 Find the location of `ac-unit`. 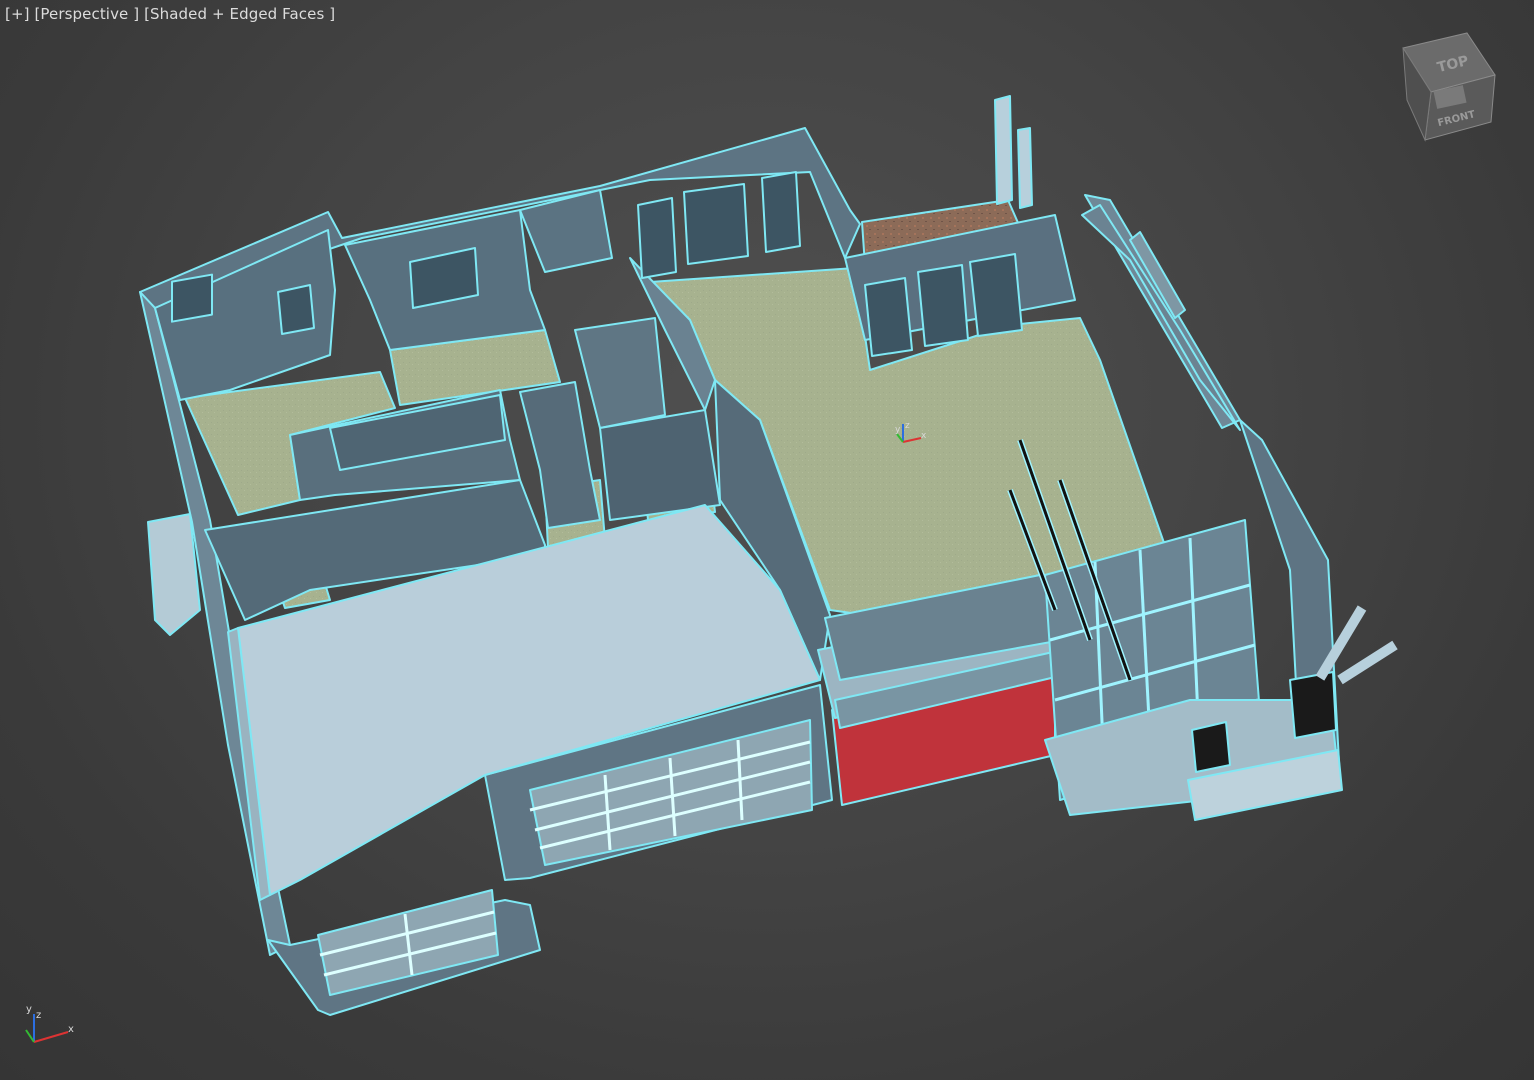

ac-unit is located at coordinates (174, 574).